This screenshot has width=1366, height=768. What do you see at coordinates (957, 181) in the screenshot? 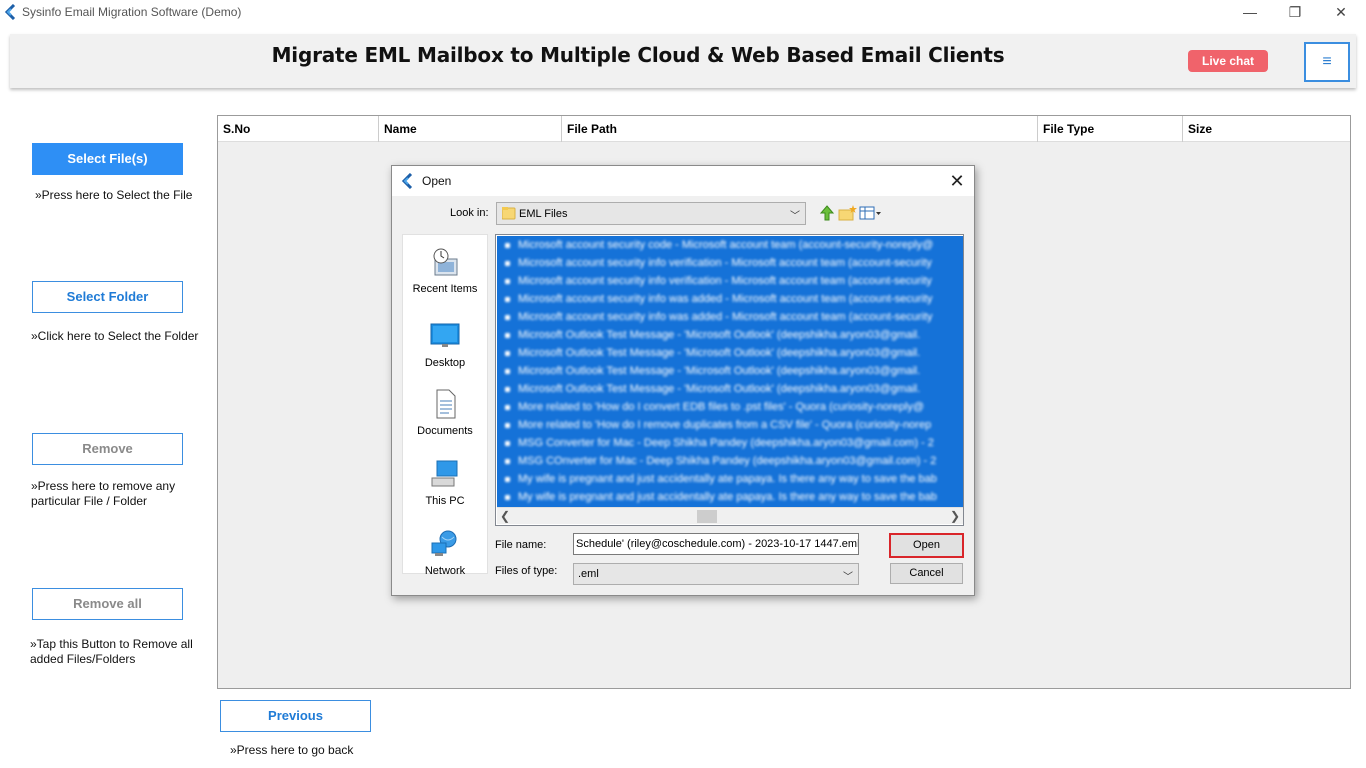
I see `dialog-close-button: ✕` at bounding box center [957, 181].